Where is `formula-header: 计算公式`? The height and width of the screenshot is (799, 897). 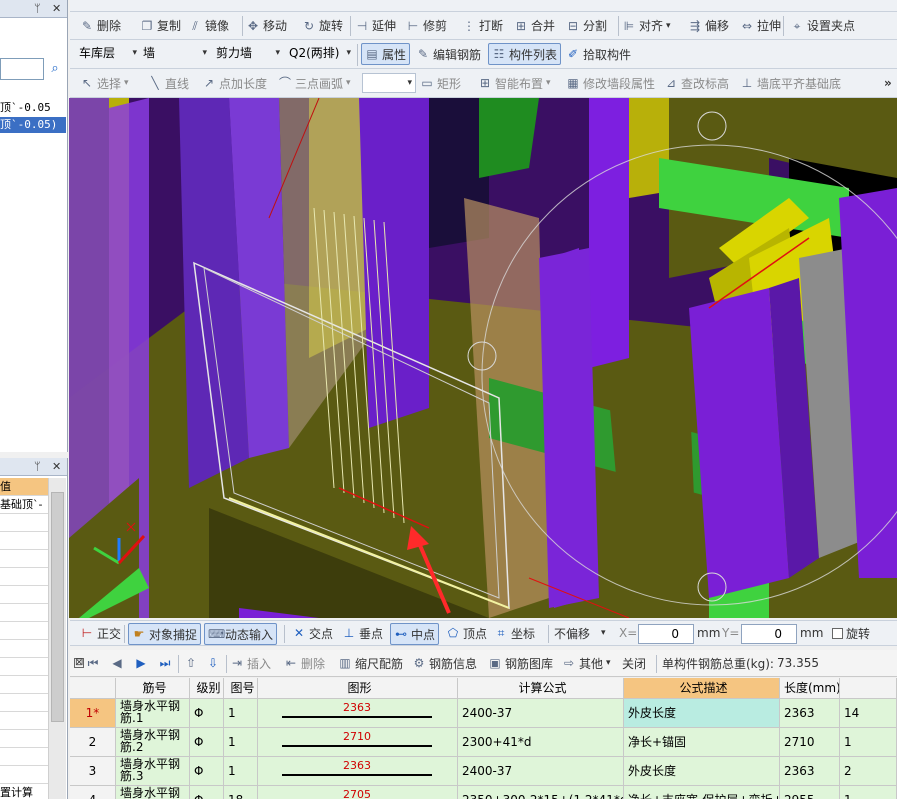 formula-header: 计算公式 is located at coordinates (541, 688).